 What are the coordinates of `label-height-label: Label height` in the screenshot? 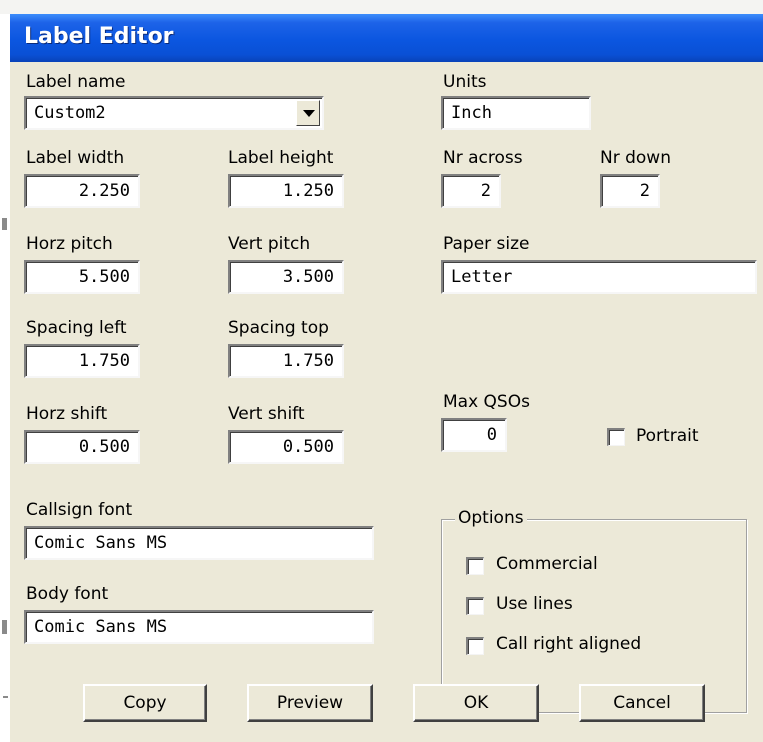 It's located at (281, 158).